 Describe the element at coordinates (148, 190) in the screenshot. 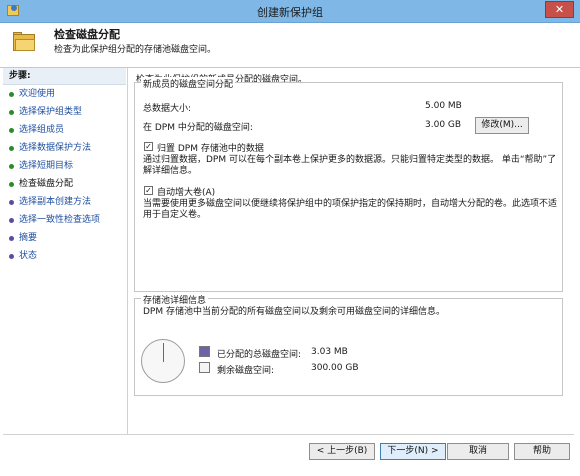

I see `autogrow-checkbox: ✓` at that location.